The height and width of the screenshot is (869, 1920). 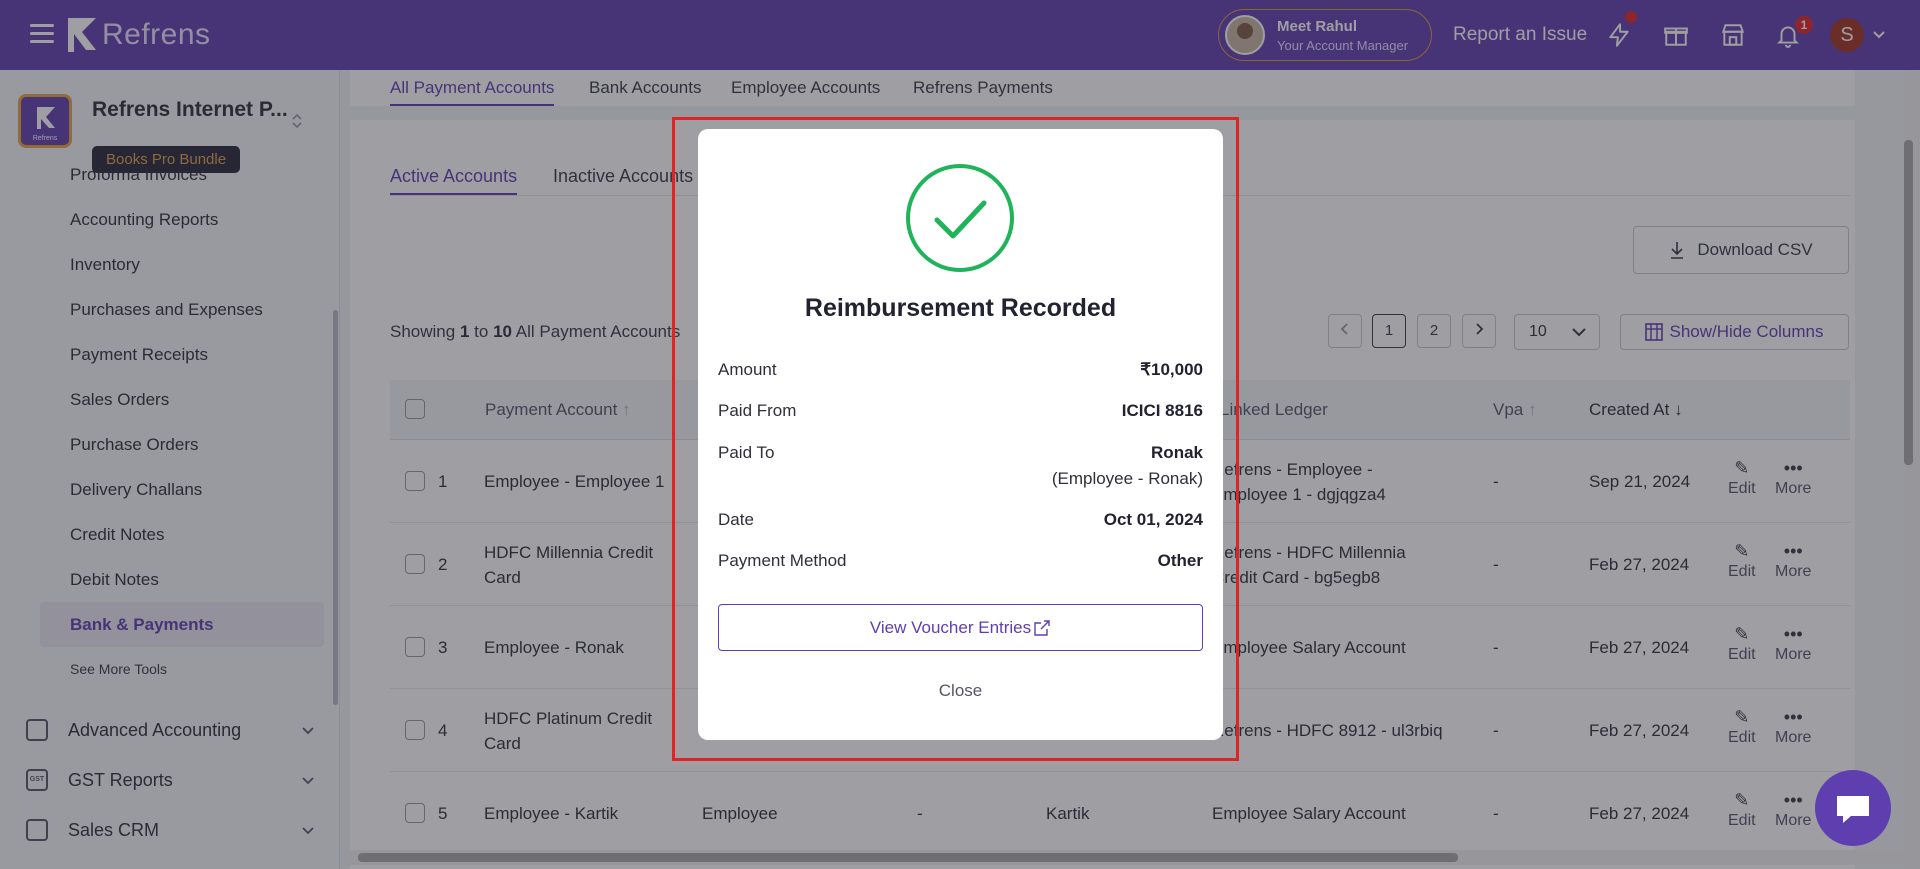 I want to click on detail-label: Paid To, so click(x=746, y=452).